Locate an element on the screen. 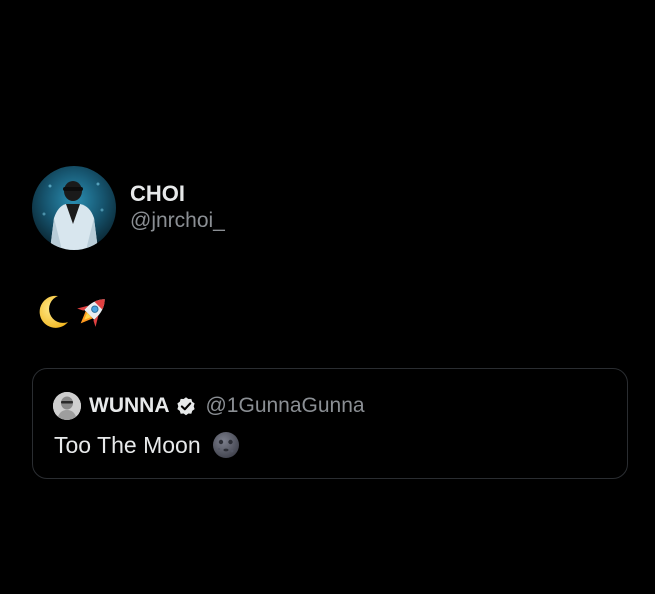  tweet-author-row: CHOI @jnrchoi_ is located at coordinates (331, 208).